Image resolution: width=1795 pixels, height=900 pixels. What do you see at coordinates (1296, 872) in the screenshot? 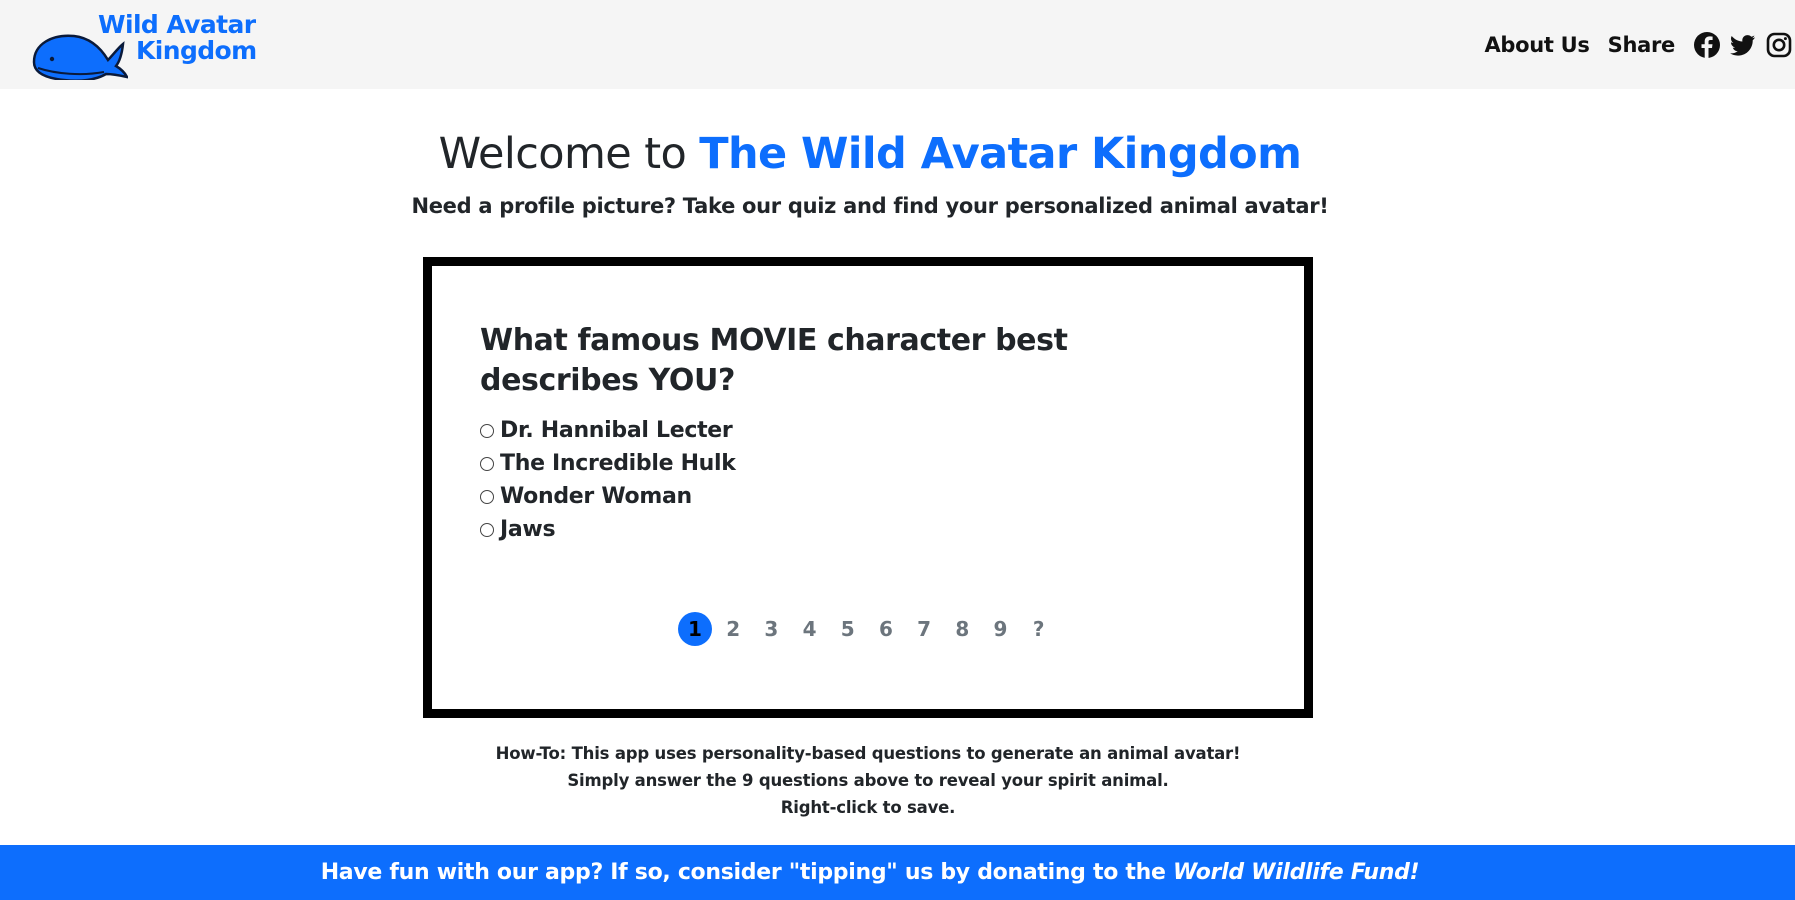
I see `wwf-link: World Wildlife Fund!` at bounding box center [1296, 872].